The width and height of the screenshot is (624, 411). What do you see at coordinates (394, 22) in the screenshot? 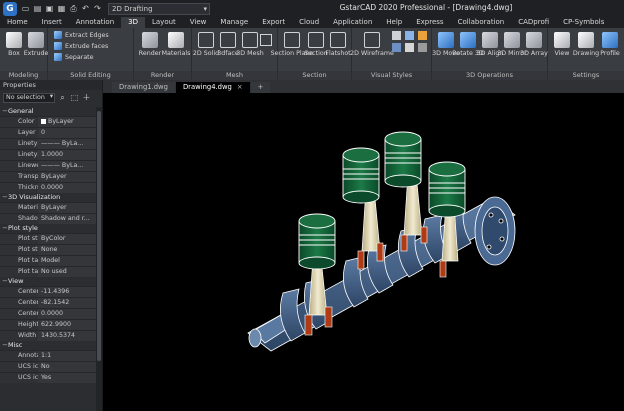
I see `ribbon-tab-help: Help` at bounding box center [394, 22].